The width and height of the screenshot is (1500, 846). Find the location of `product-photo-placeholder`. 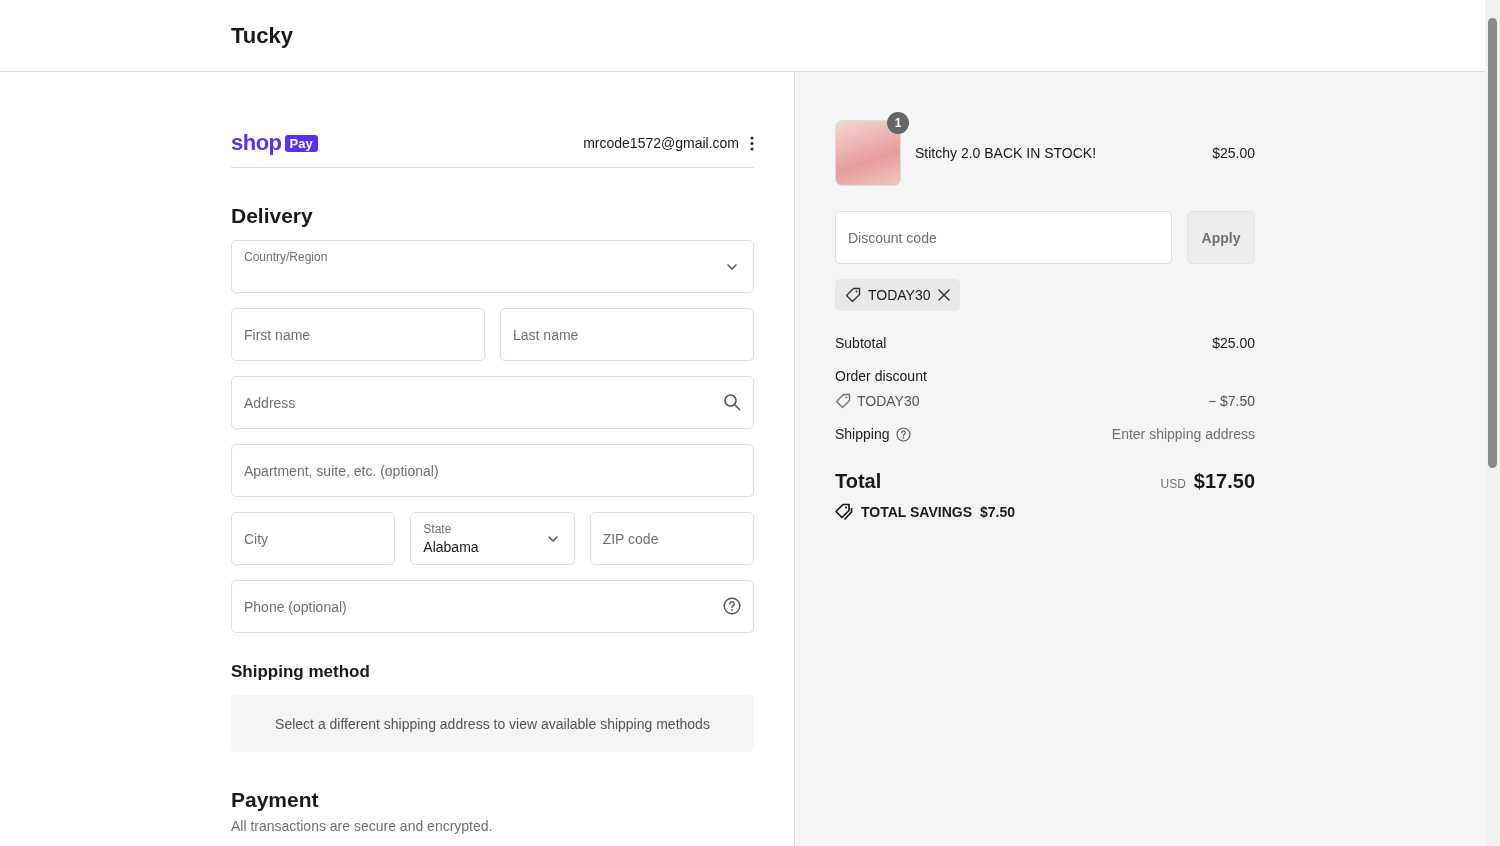

product-photo-placeholder is located at coordinates (868, 153).